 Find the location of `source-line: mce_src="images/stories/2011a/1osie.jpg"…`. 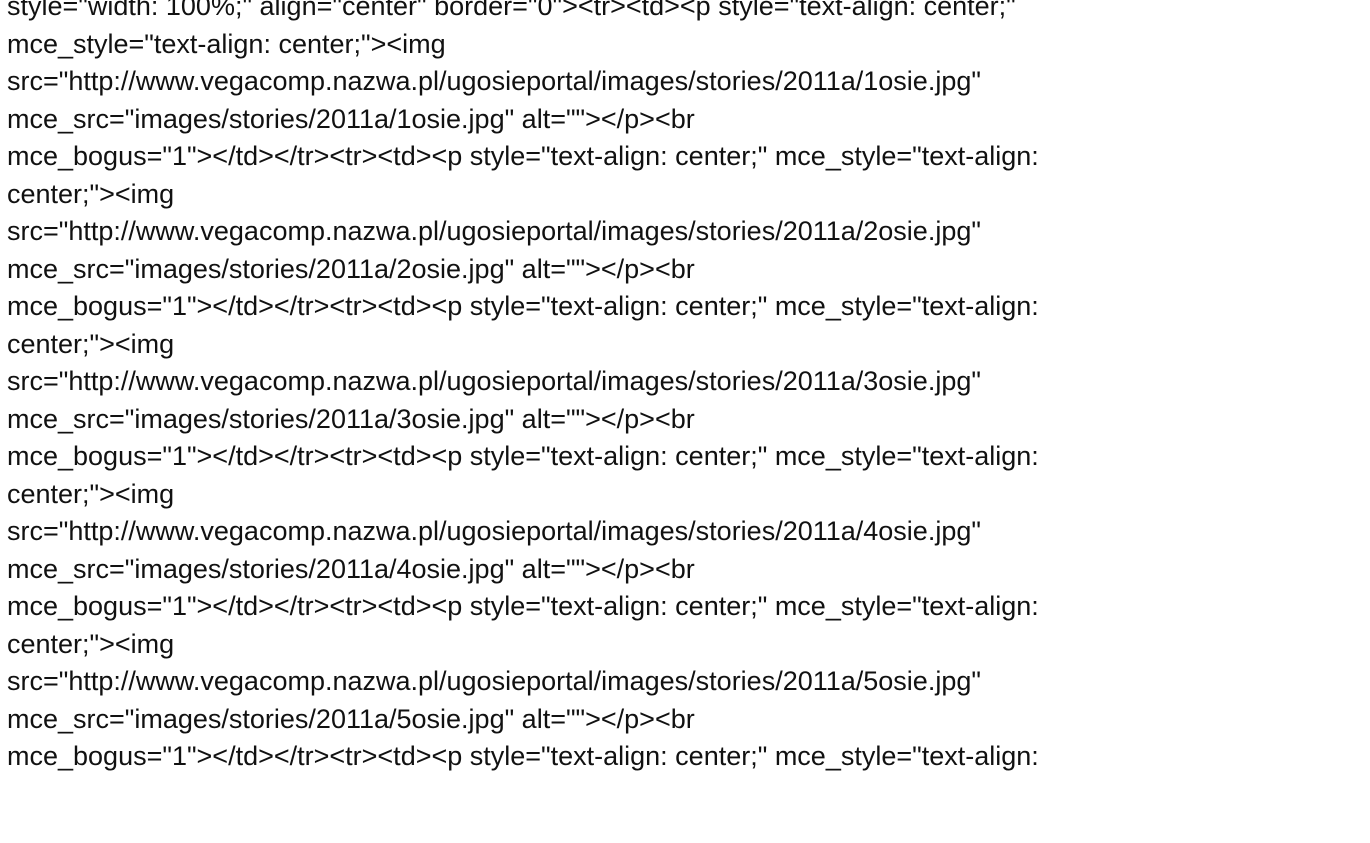

source-line: mce_src="images/stories/2011a/1osie.jpg"… is located at coordinates (351, 118).